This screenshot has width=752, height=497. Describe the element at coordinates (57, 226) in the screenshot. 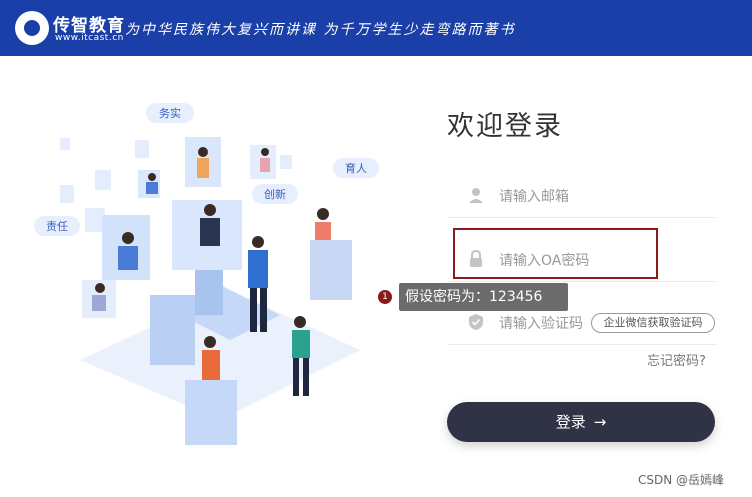

I see `illustration-tag: 责任` at that location.